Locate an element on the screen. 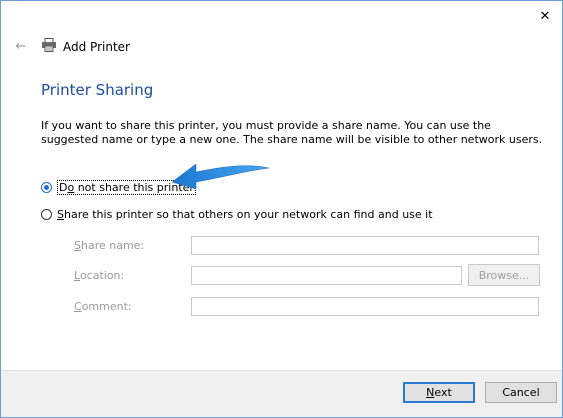 The image size is (563, 418). no-share-radio is located at coordinates (46, 187).